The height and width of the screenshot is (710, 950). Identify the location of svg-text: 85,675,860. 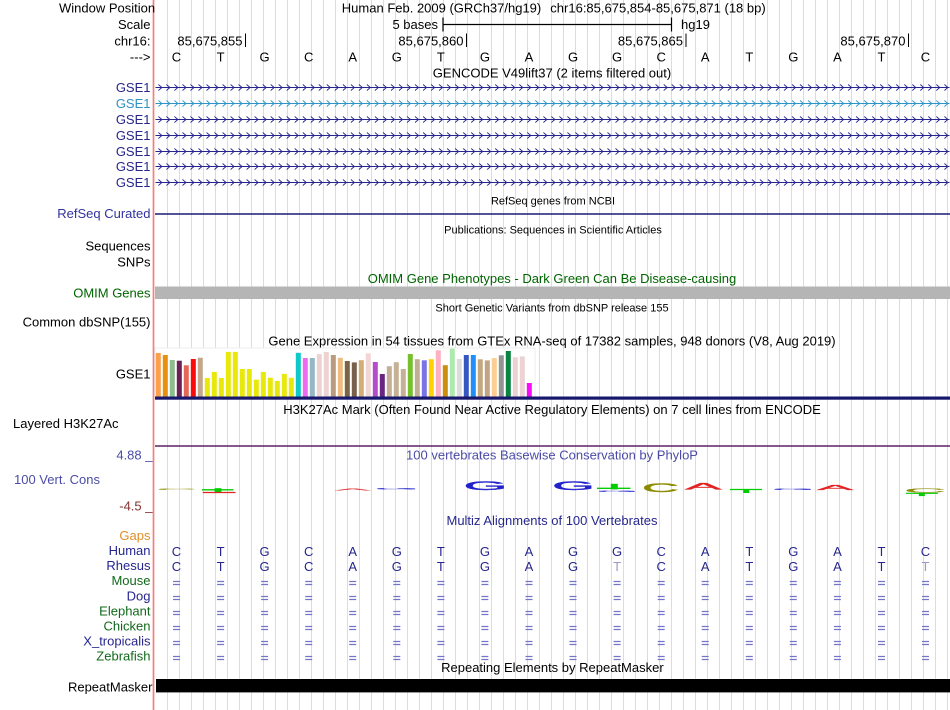
(430, 41).